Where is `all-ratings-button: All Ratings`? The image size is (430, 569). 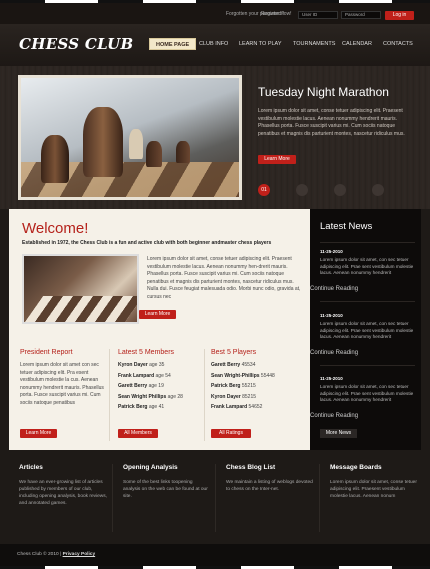 all-ratings-button: All Ratings is located at coordinates (231, 433).